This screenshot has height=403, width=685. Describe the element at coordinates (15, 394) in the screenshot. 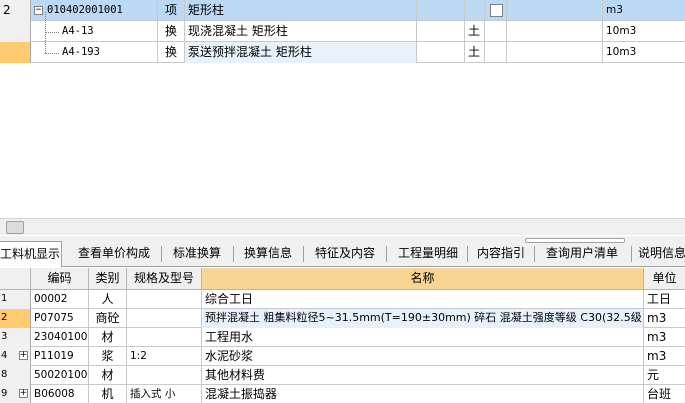

I see `row-number-cell: 9 +` at that location.